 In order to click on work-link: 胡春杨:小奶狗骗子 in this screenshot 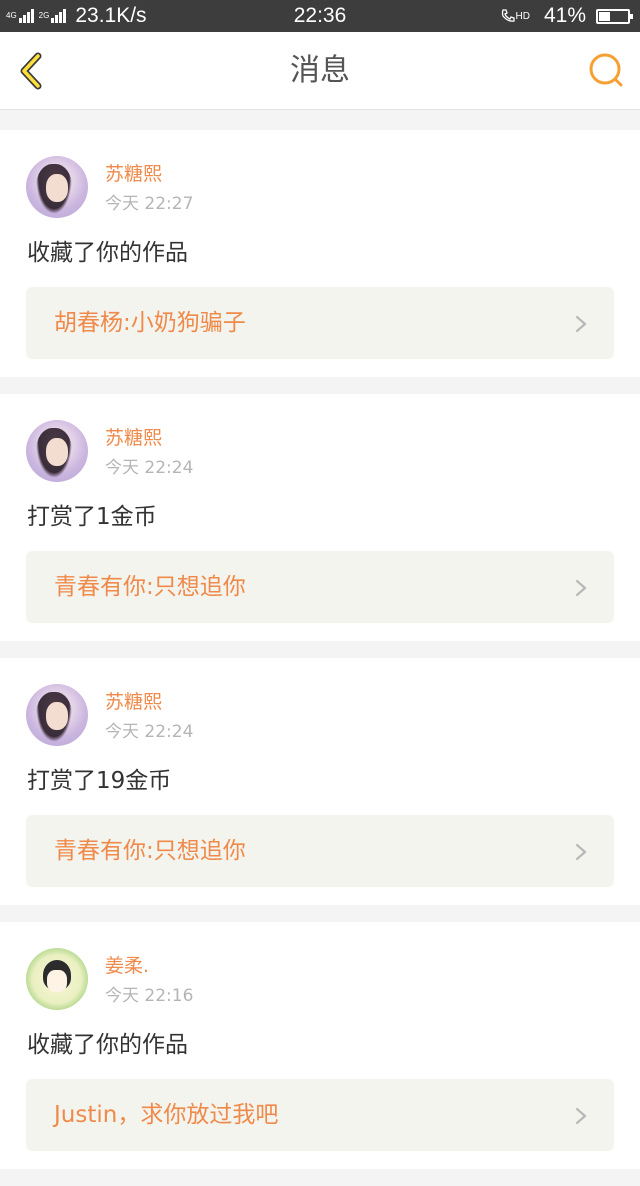, I will do `click(320, 323)`.